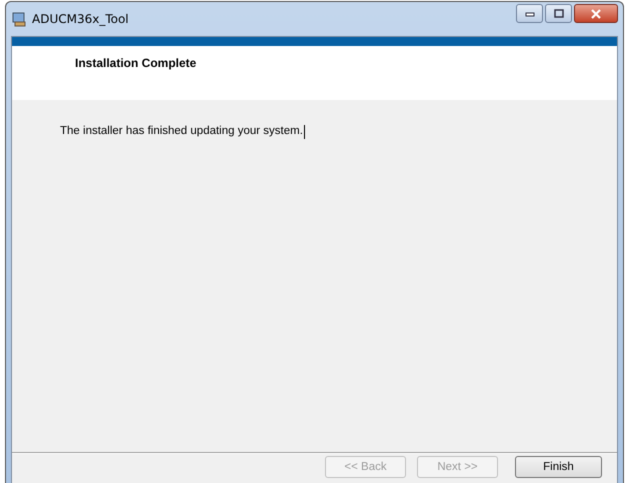  What do you see at coordinates (304, 132) in the screenshot?
I see `text-cursor` at bounding box center [304, 132].